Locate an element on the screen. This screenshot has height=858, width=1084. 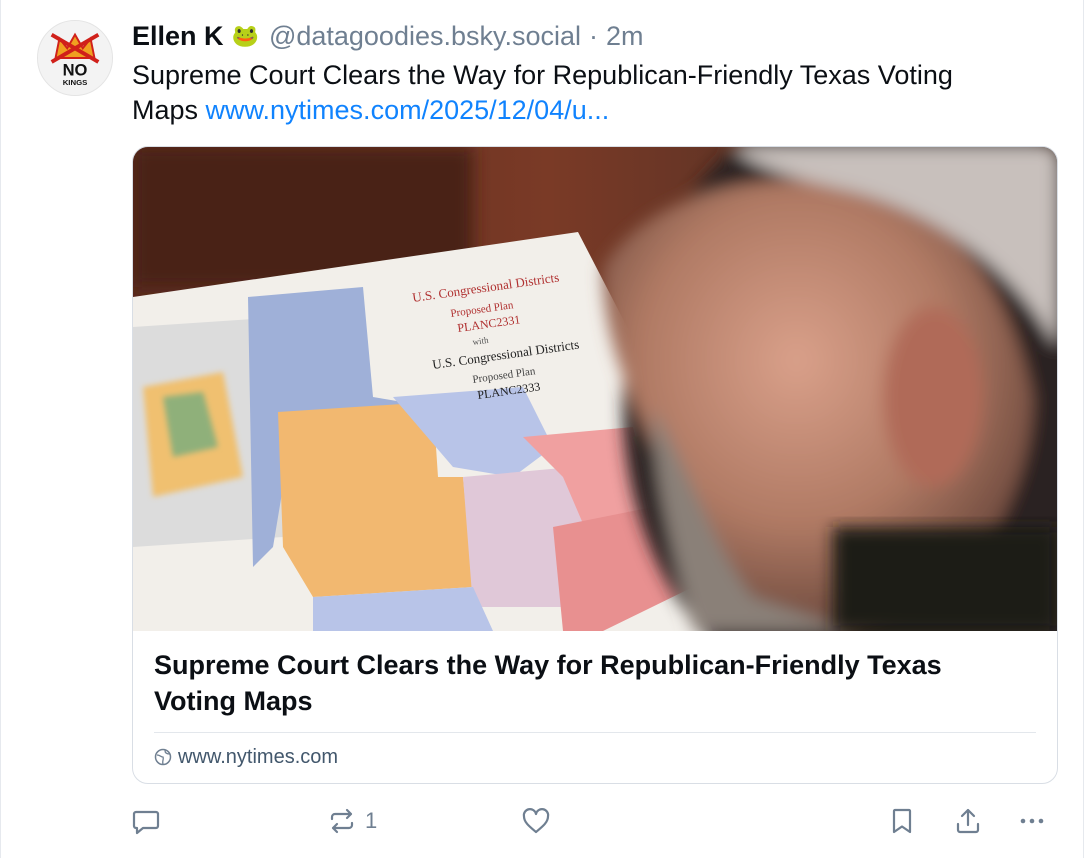
share-button is located at coordinates (968, 821).